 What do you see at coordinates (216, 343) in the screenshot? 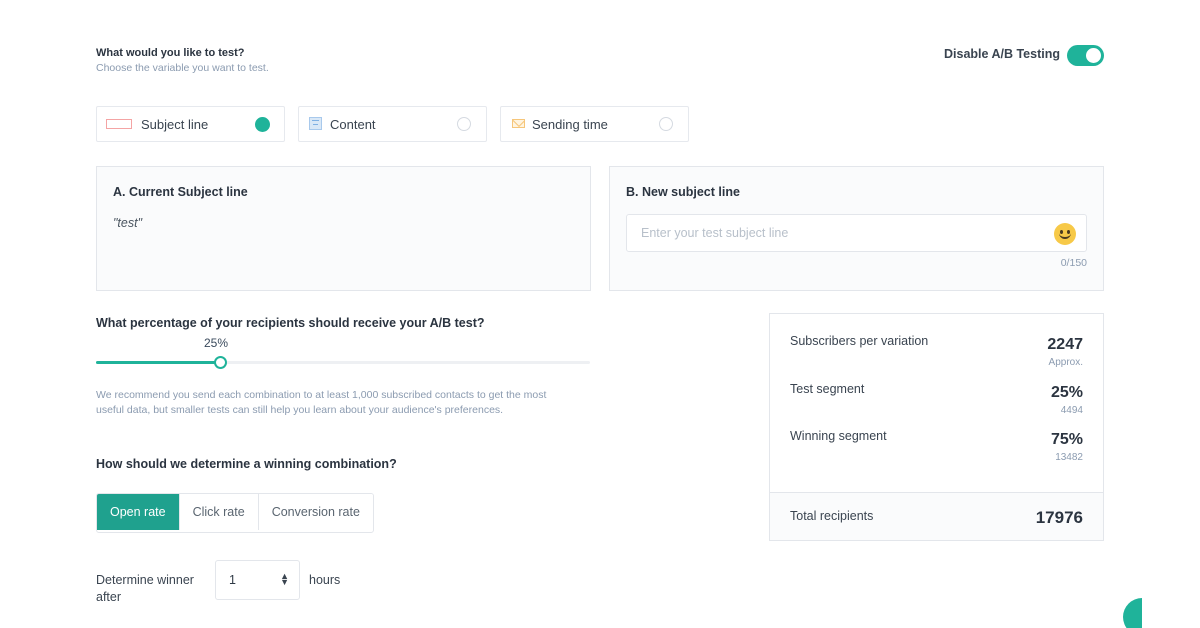
I see `percentage-value-label: 25%` at bounding box center [216, 343].